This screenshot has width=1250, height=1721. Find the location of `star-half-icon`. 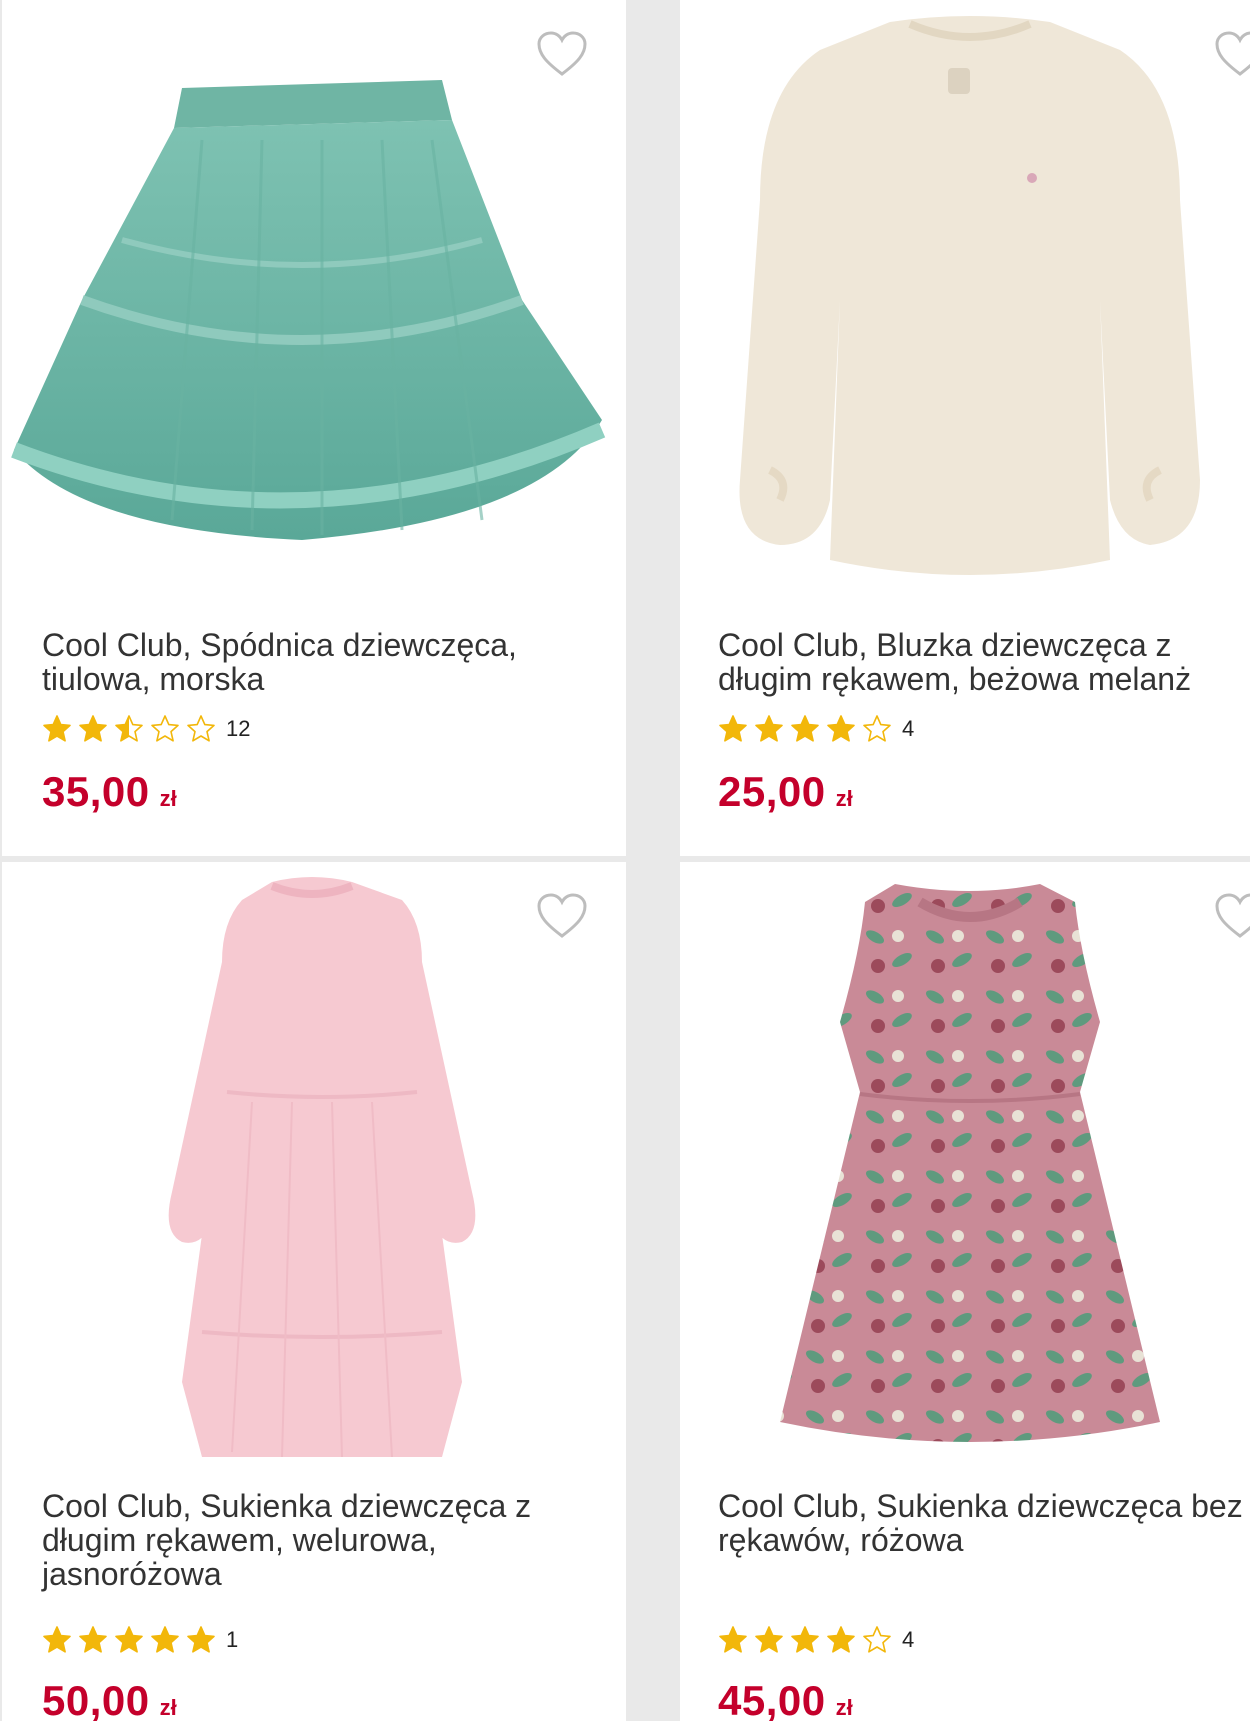

star-half-icon is located at coordinates (129, 728).